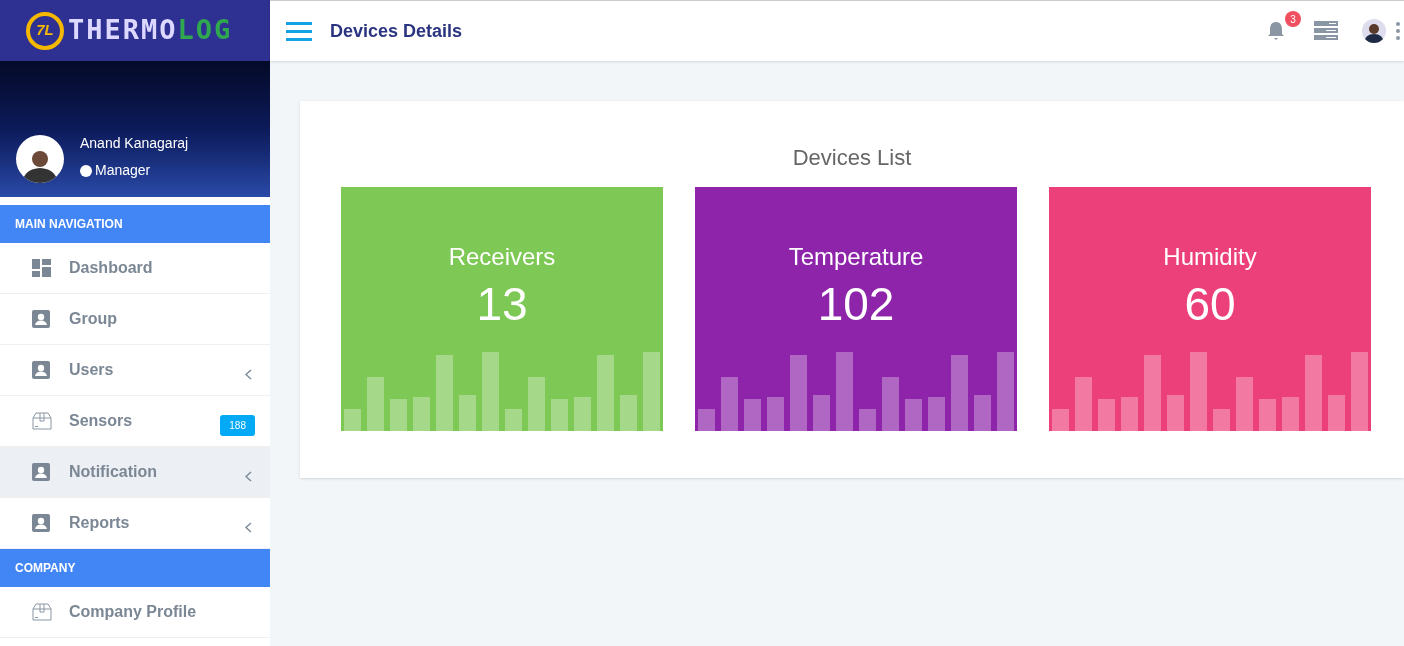  What do you see at coordinates (101, 421) in the screenshot?
I see `nav-label: Sensors` at bounding box center [101, 421].